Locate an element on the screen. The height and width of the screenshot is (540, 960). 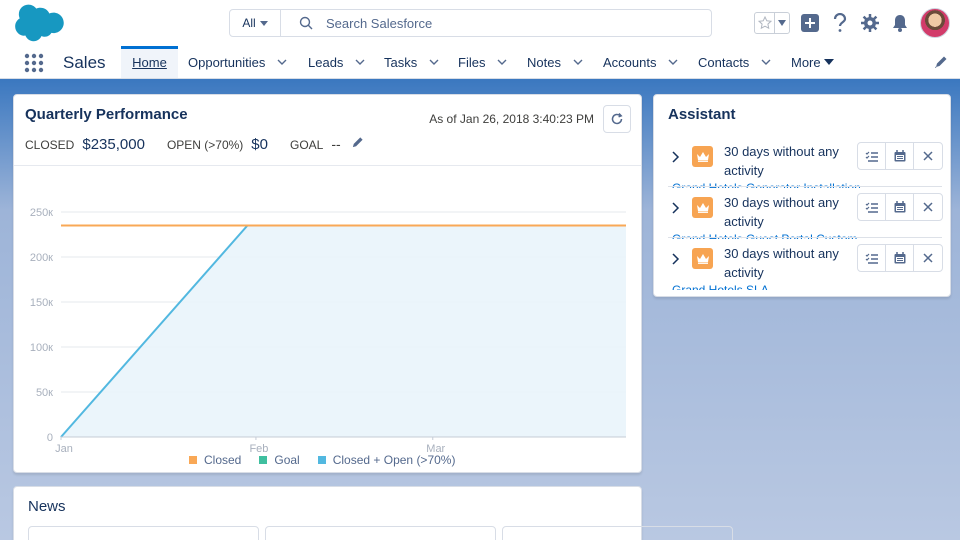
card-title: Assistant is located at coordinates (702, 114).